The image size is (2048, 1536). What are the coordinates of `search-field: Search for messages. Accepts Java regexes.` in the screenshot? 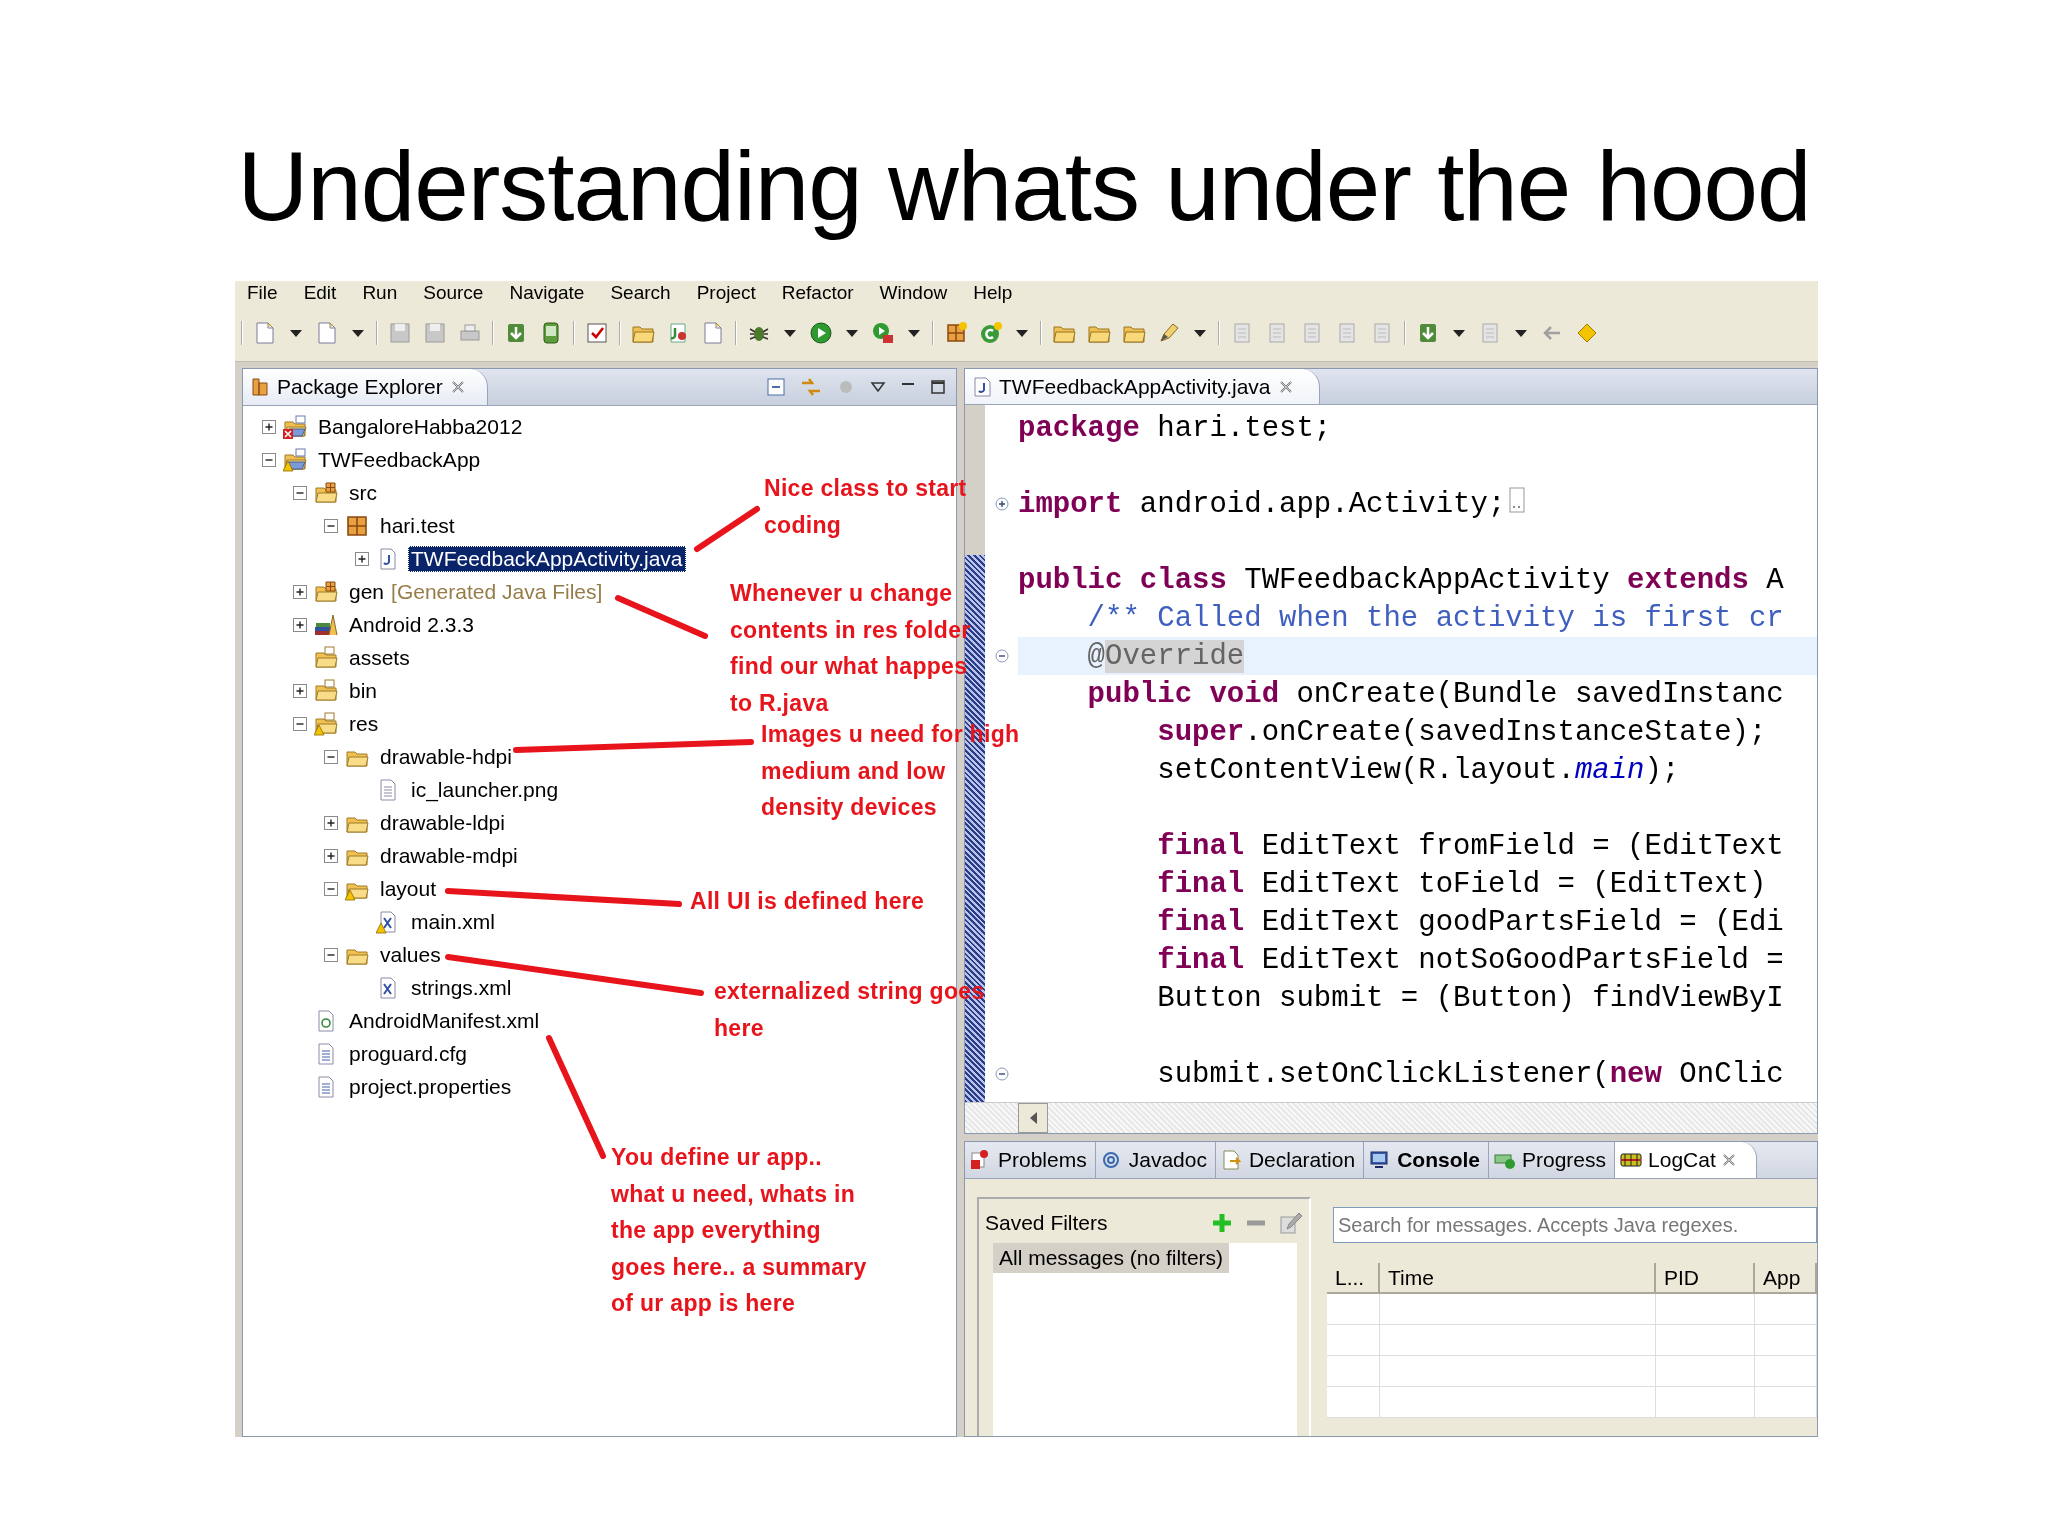 It's located at (1575, 1225).